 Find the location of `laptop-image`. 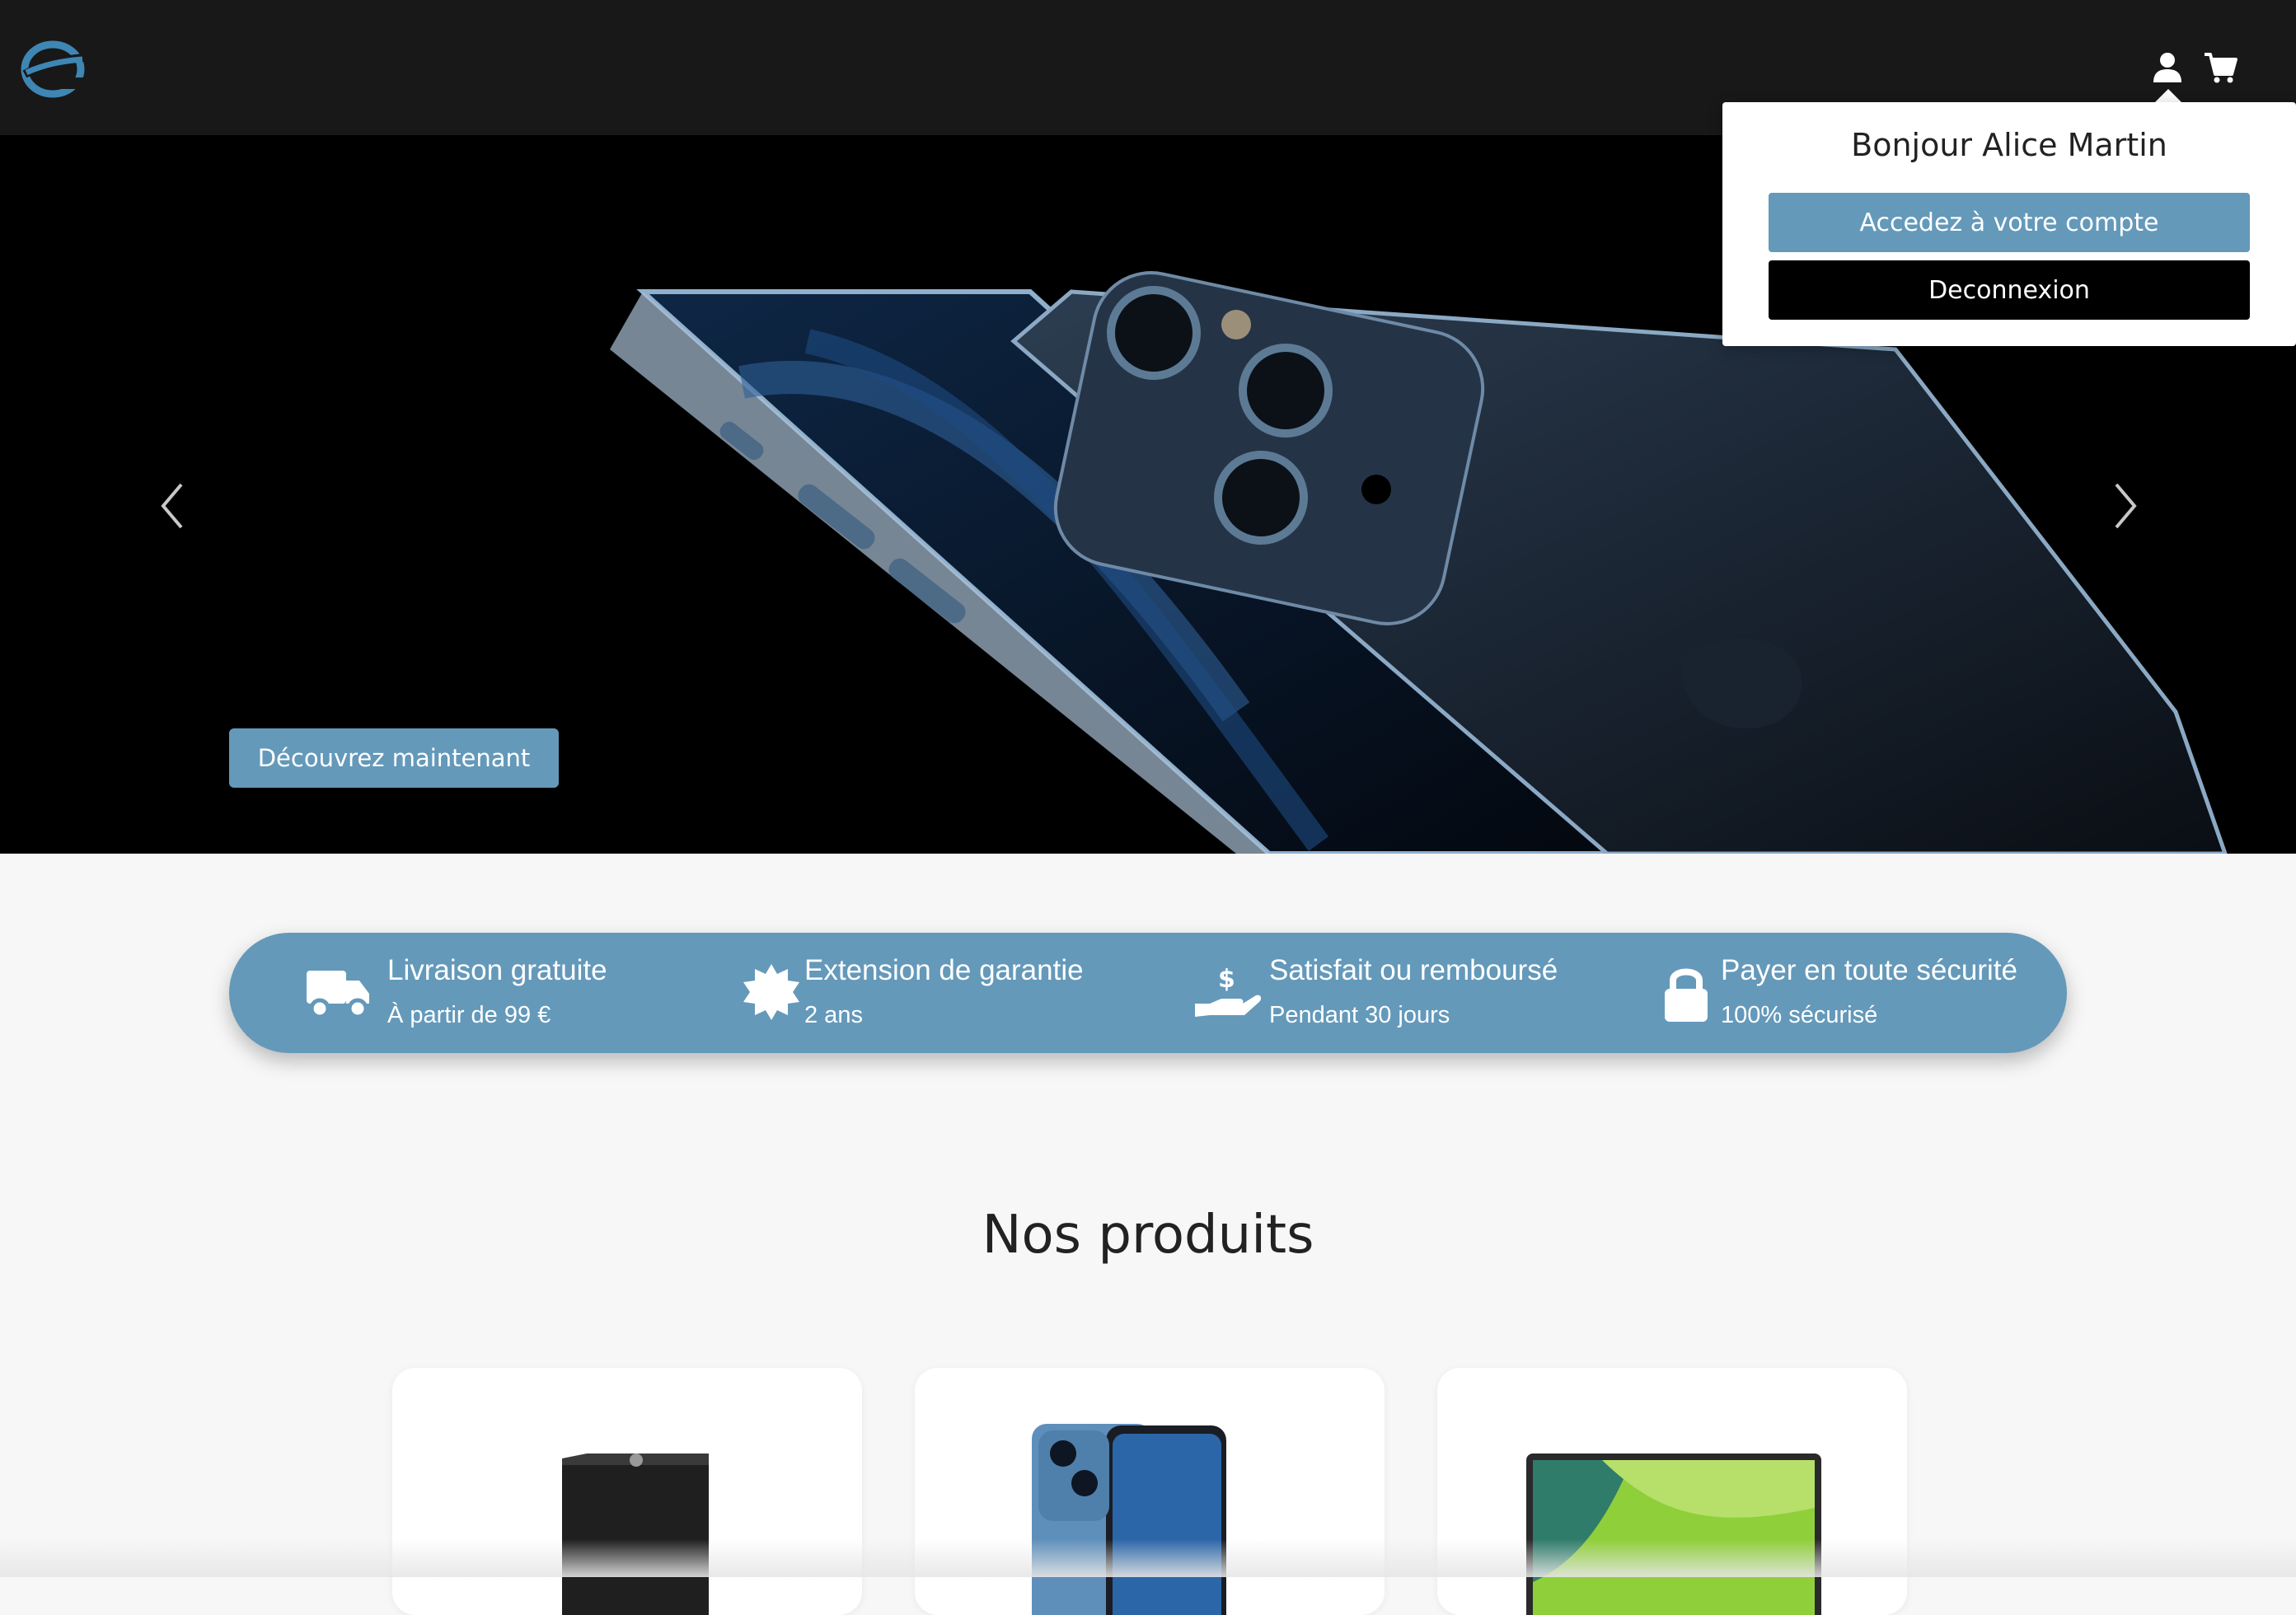

laptop-image is located at coordinates (1673, 1535).